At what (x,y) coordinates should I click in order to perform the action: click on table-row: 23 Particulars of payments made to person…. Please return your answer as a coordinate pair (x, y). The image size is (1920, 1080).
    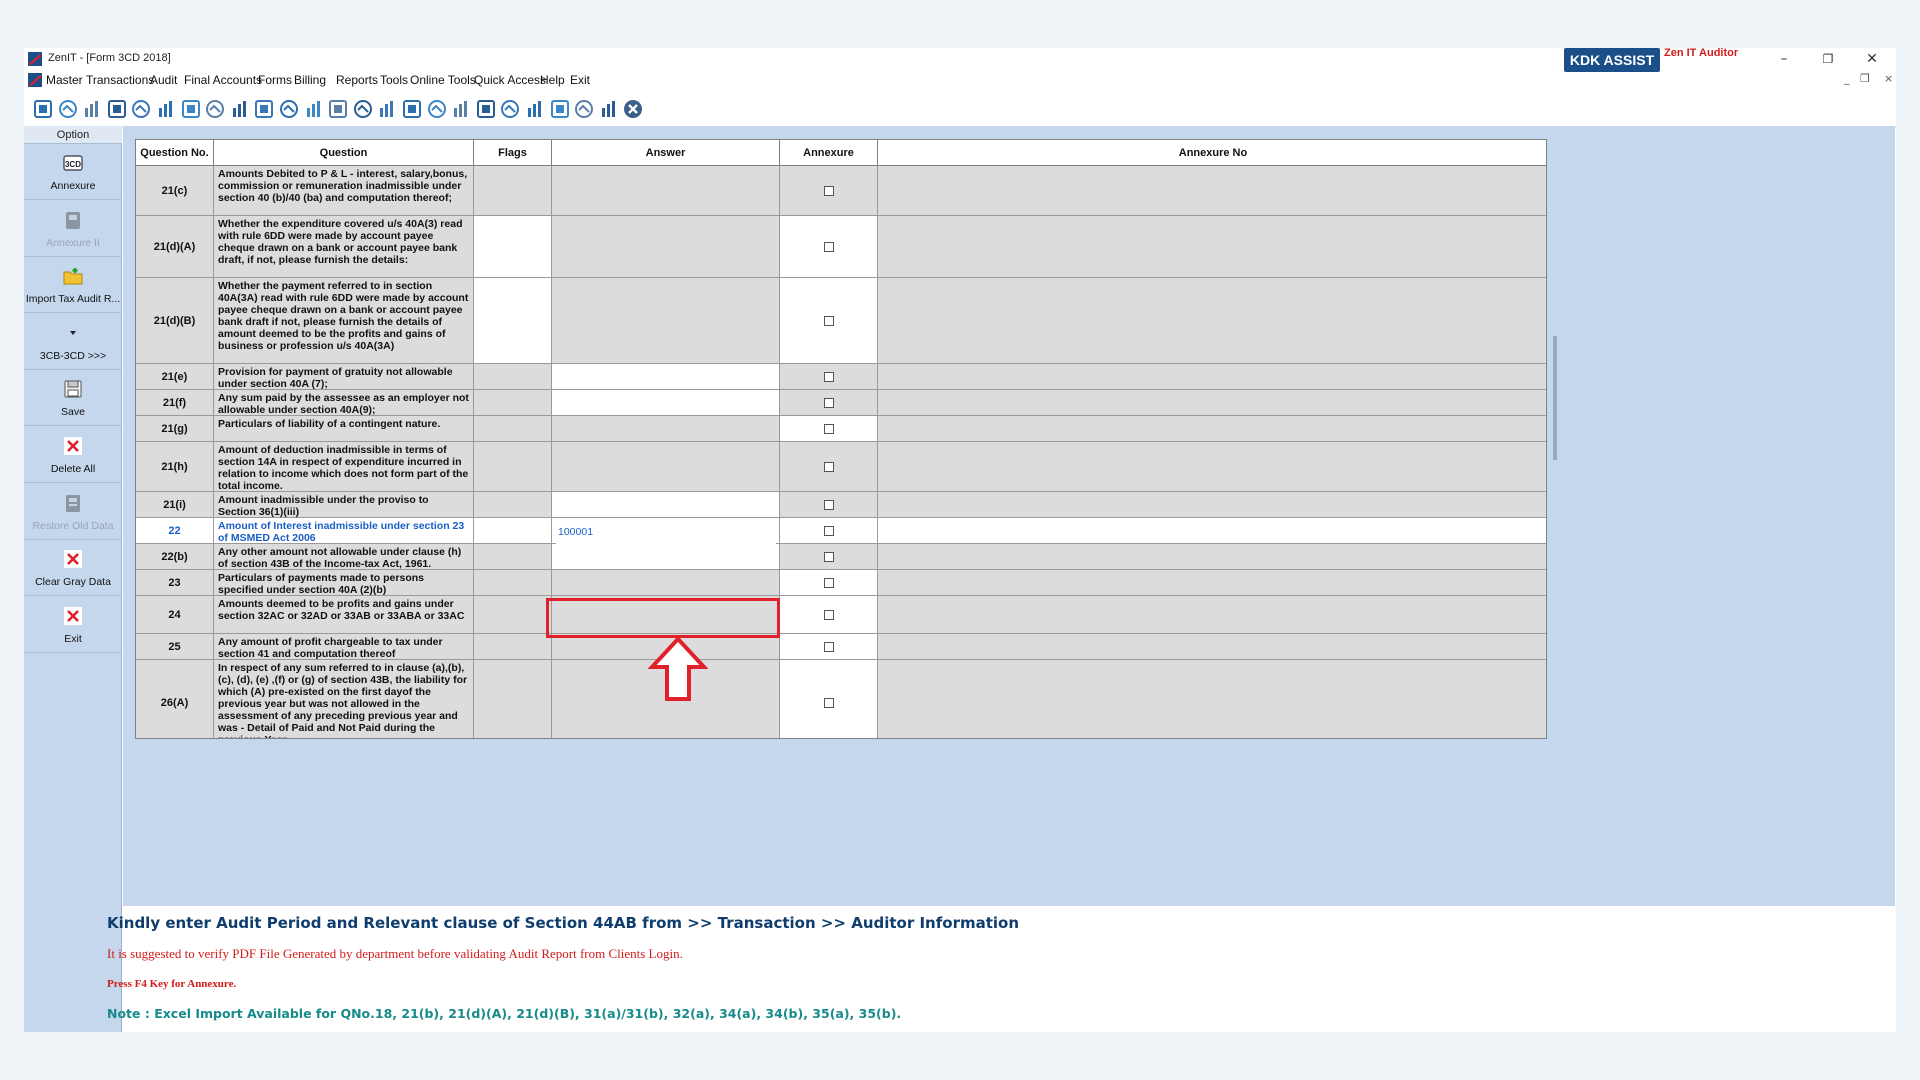
    Looking at the image, I should click on (841, 583).